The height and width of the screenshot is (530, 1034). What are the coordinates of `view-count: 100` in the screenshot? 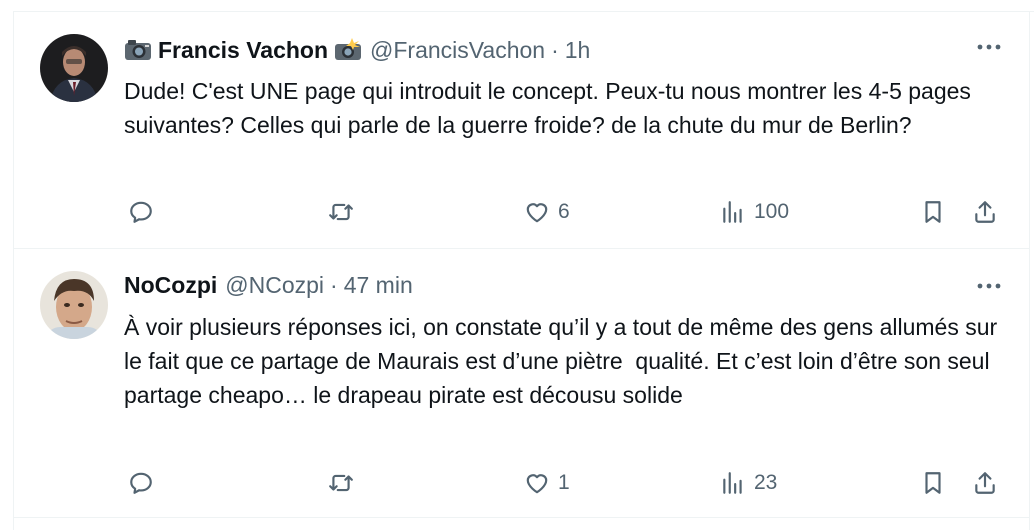 It's located at (772, 211).